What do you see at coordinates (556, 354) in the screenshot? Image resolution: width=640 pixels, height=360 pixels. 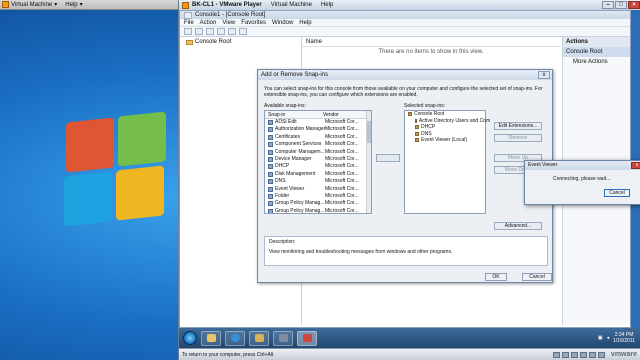 I see `hard-disk-icon` at bounding box center [556, 354].